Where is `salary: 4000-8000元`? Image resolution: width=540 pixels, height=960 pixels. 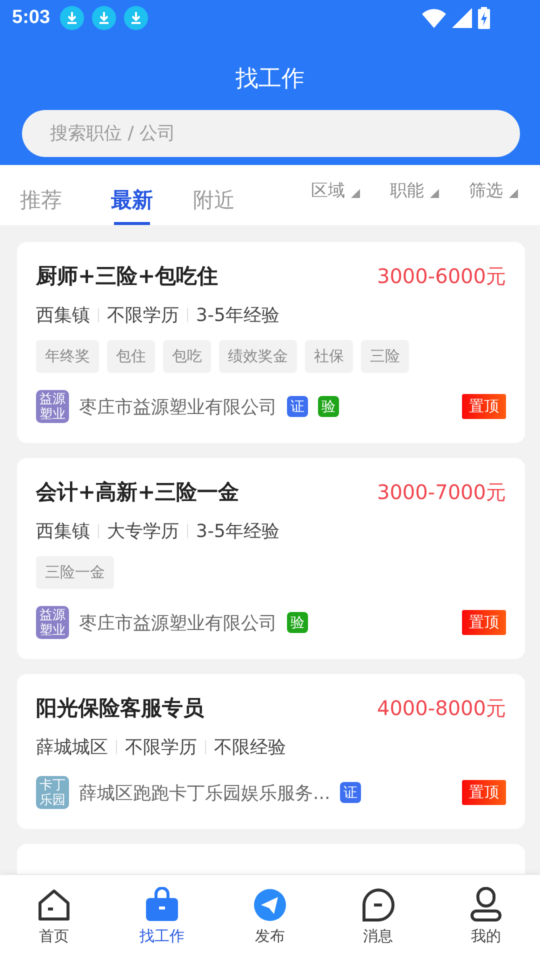
salary: 4000-8000元 is located at coordinates (441, 708).